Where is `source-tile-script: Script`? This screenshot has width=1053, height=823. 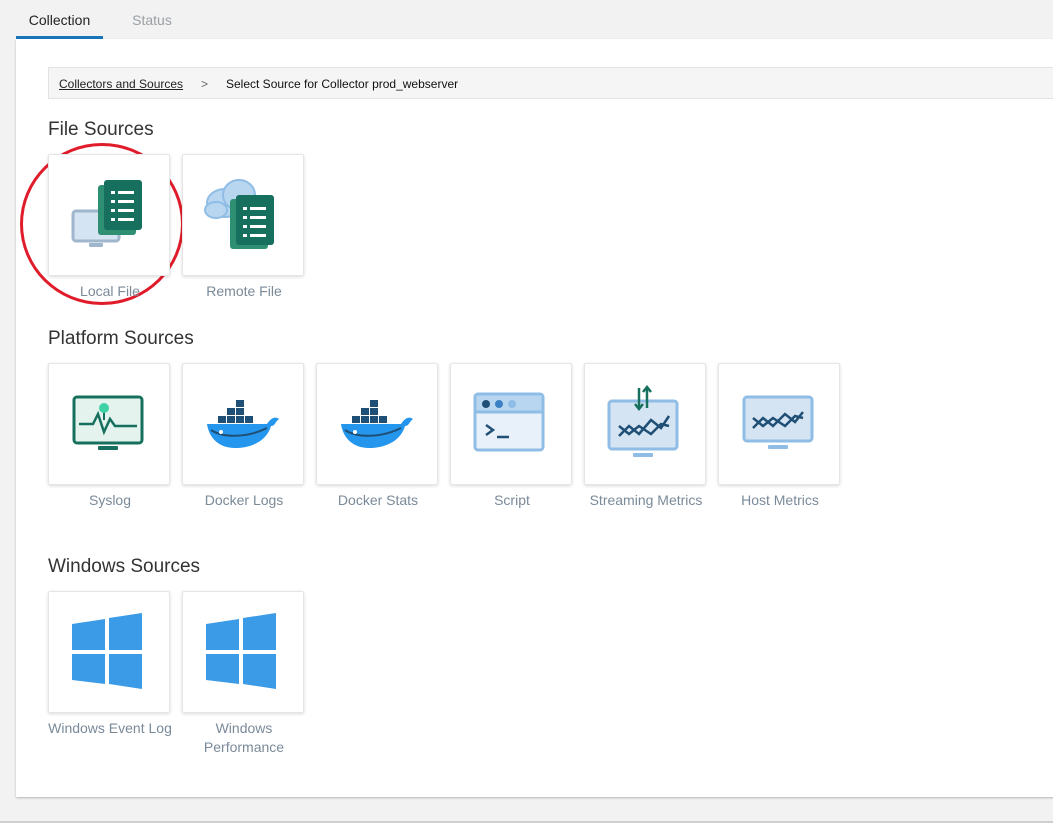 source-tile-script: Script is located at coordinates (511, 435).